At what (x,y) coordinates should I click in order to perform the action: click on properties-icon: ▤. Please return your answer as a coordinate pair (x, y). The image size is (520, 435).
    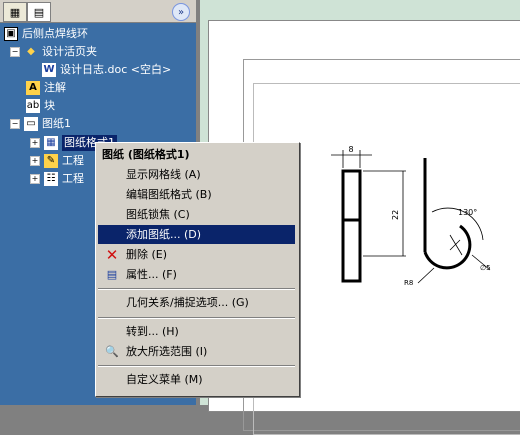
    Looking at the image, I should click on (112, 274).